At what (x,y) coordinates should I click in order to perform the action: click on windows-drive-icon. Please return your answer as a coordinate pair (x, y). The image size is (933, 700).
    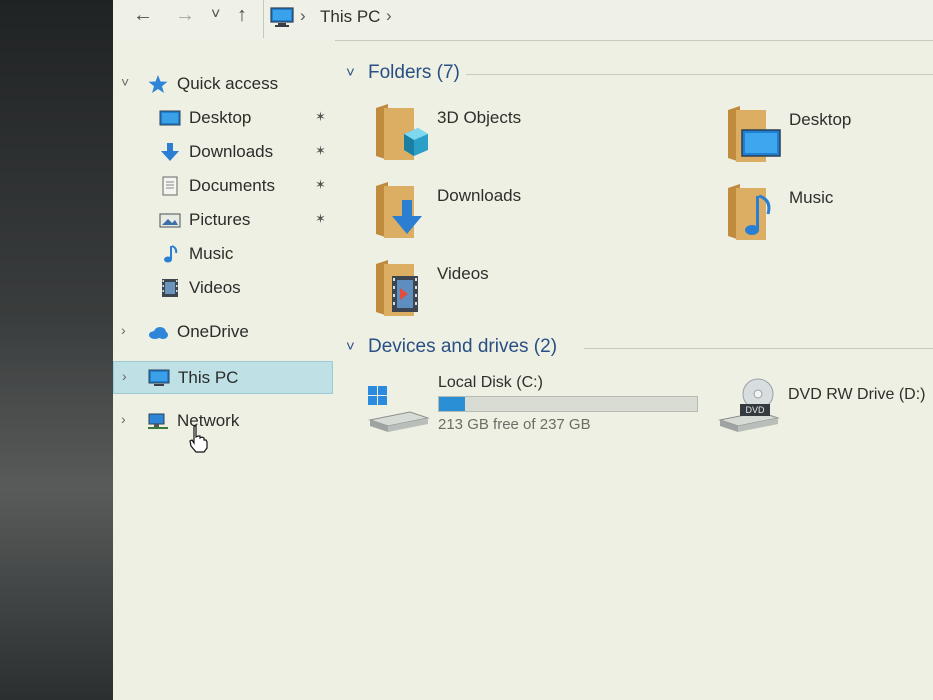
    Looking at the image, I should click on (399, 409).